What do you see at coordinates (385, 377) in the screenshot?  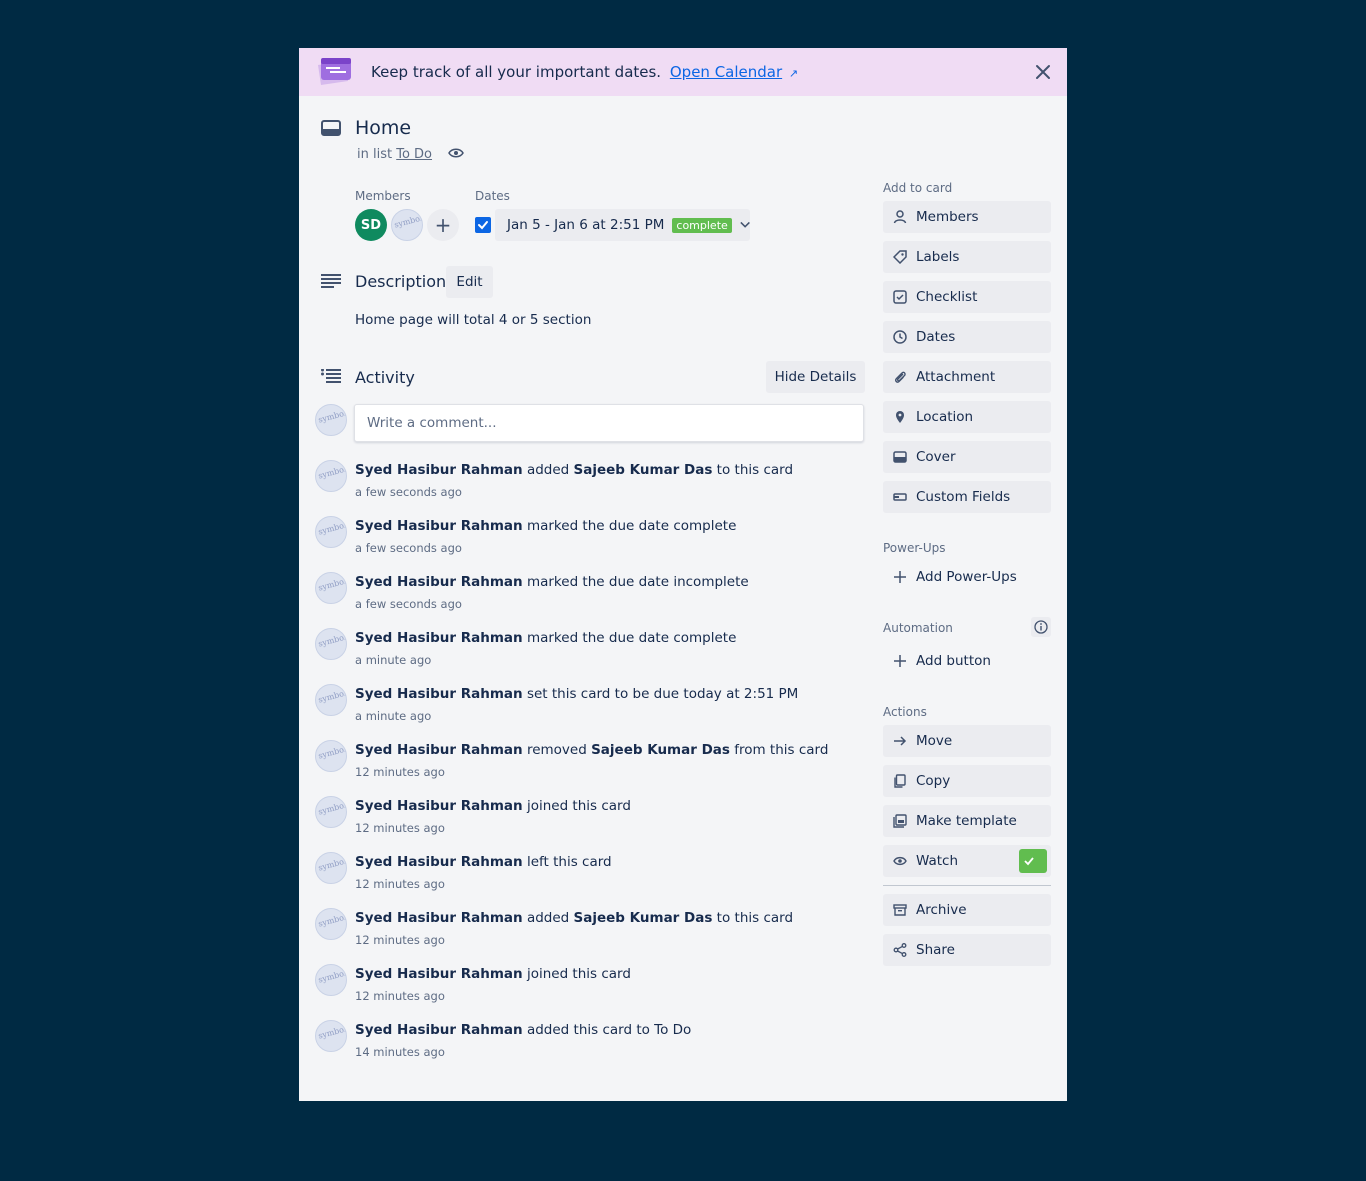 I see `activity-heading: Activity` at bounding box center [385, 377].